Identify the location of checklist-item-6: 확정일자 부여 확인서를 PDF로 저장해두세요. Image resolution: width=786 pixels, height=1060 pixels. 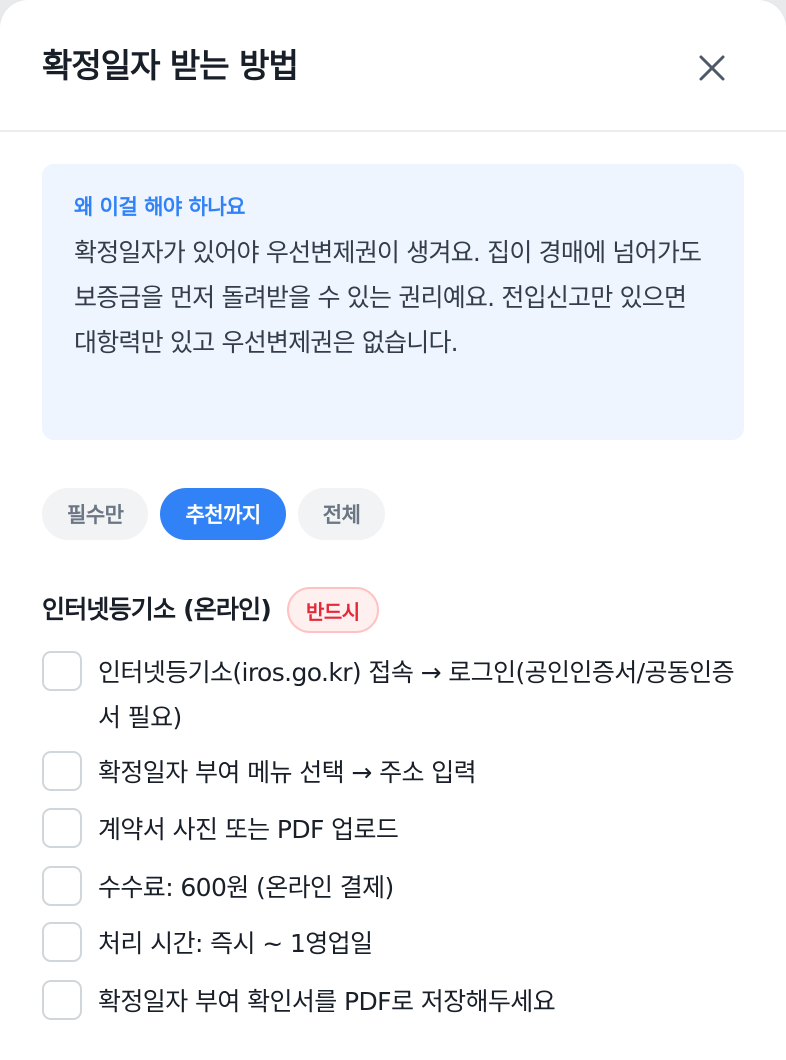
(390, 1001).